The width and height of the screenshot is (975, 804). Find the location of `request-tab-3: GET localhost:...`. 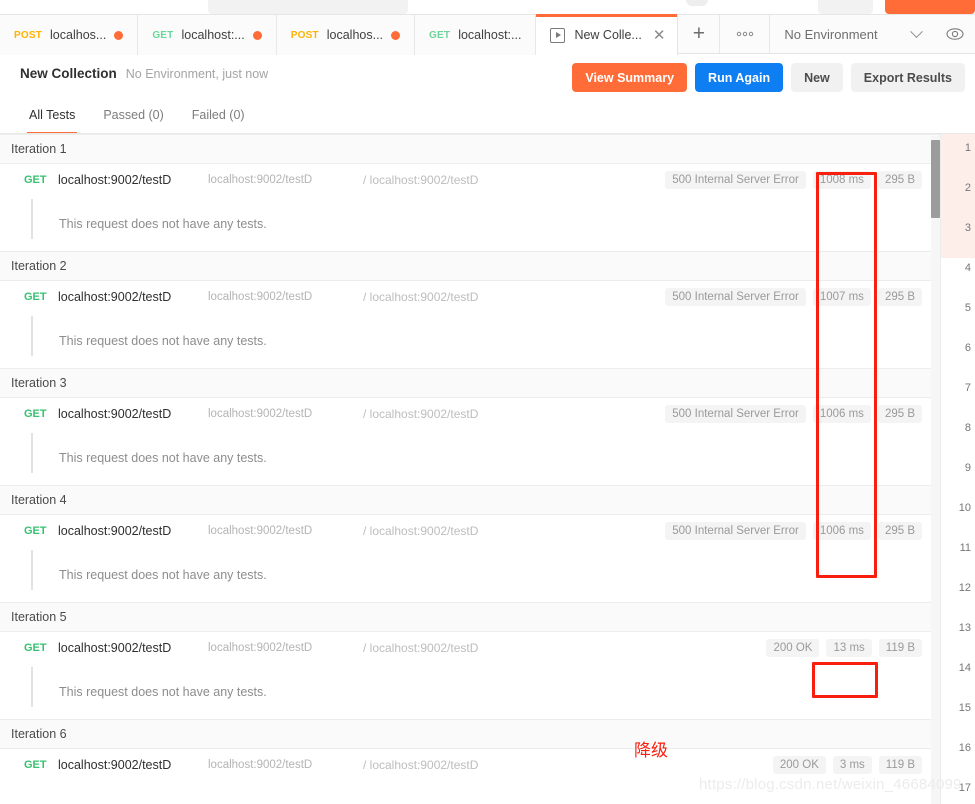

request-tab-3: GET localhost:... is located at coordinates (476, 35).